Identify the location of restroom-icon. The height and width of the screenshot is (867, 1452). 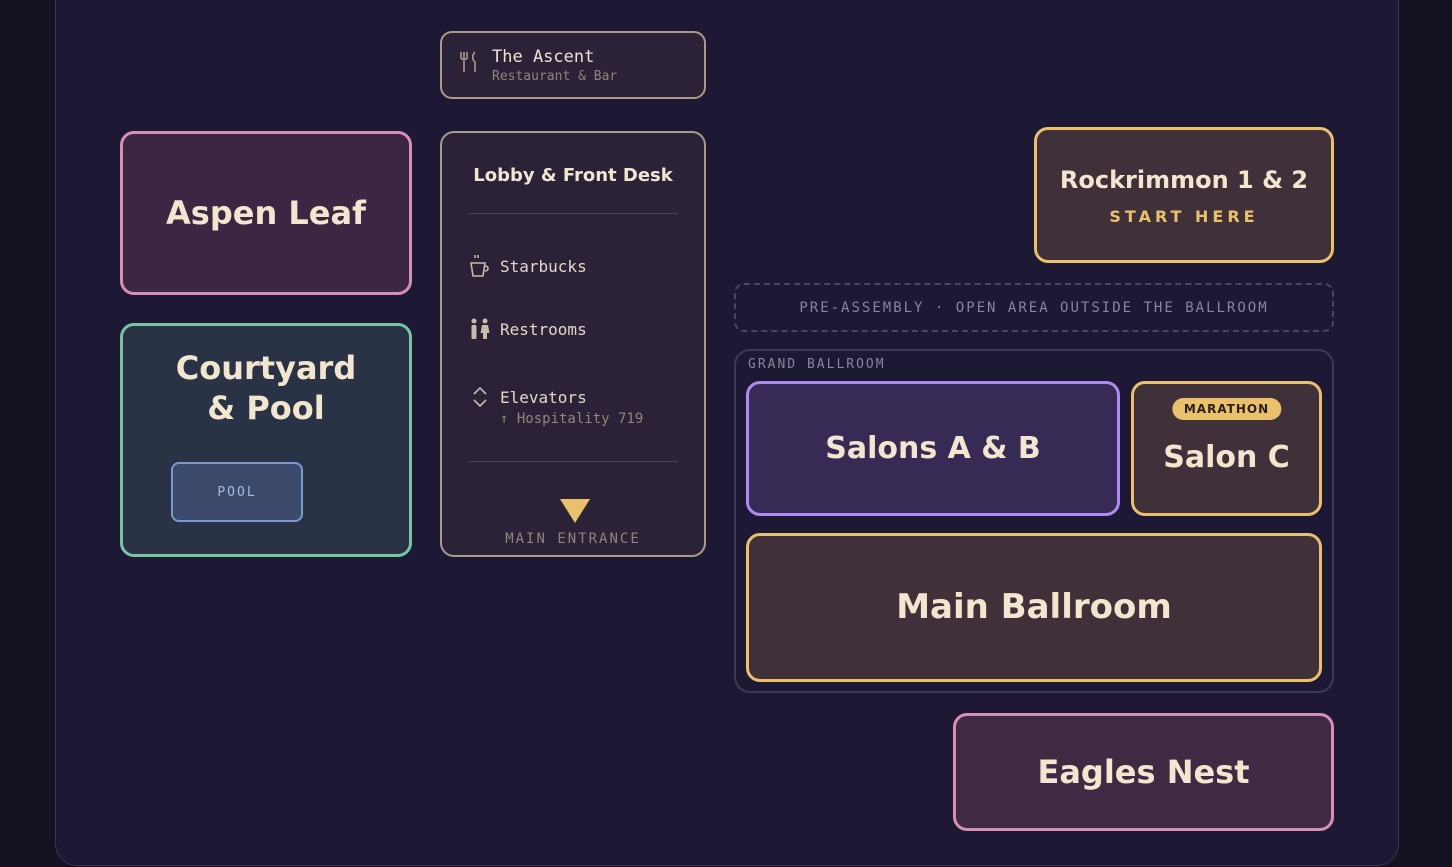
(480, 329).